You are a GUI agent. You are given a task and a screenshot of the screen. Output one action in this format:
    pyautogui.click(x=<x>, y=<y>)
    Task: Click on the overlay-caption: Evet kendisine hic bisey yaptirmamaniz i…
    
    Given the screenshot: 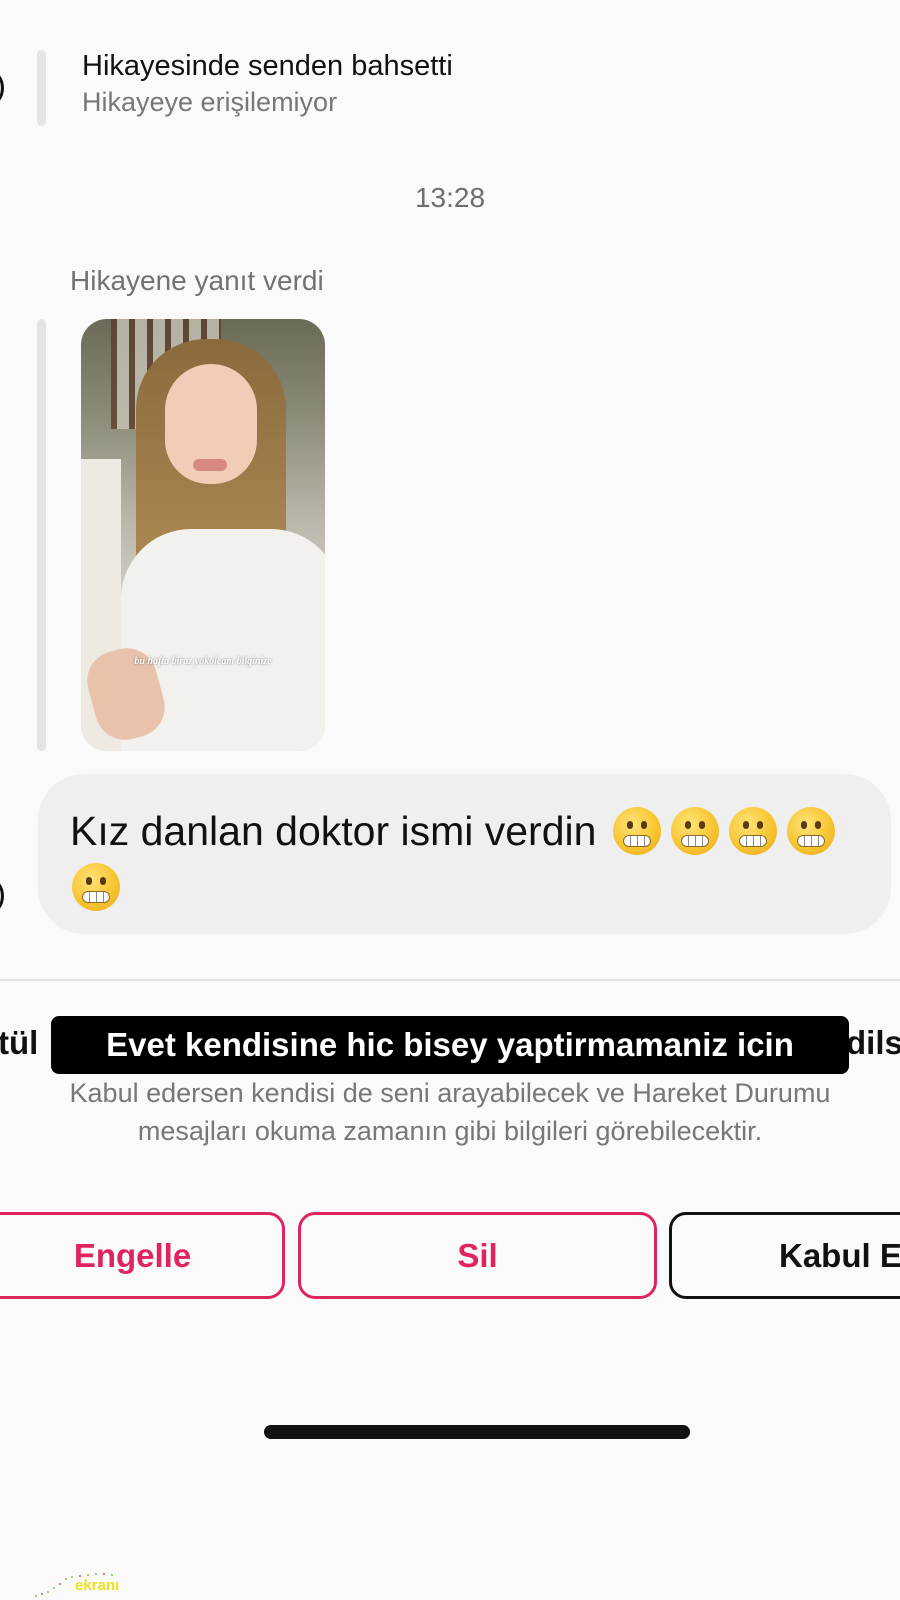 What is the action you would take?
    pyautogui.click(x=450, y=1045)
    